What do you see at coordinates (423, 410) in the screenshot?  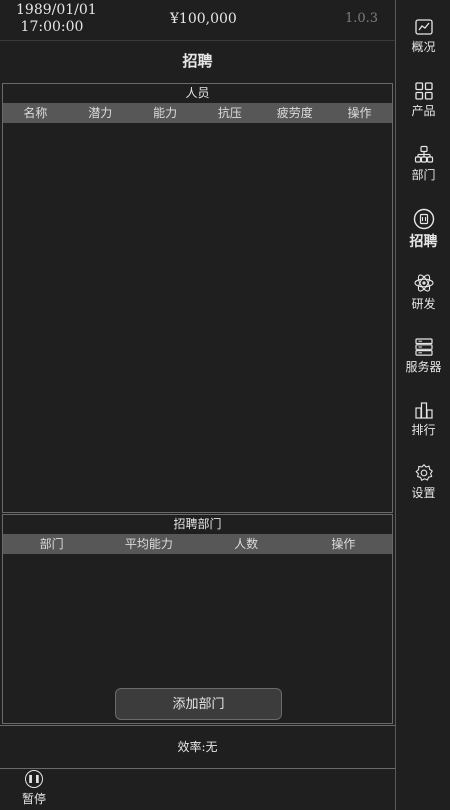 I see `ranking-icon` at bounding box center [423, 410].